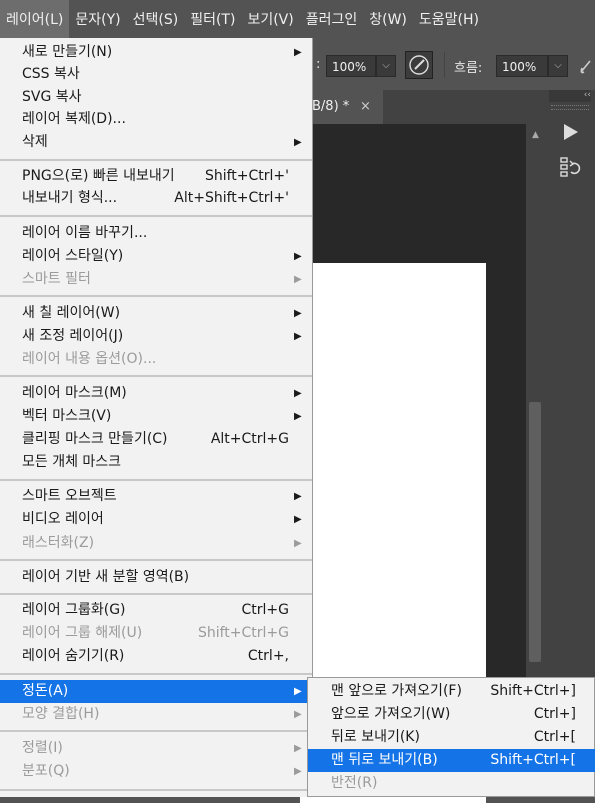  I want to click on menu-item-quick-export-png: PNG으(로) 빠른 내보내기 Shift+Ctrl+', so click(156, 176).